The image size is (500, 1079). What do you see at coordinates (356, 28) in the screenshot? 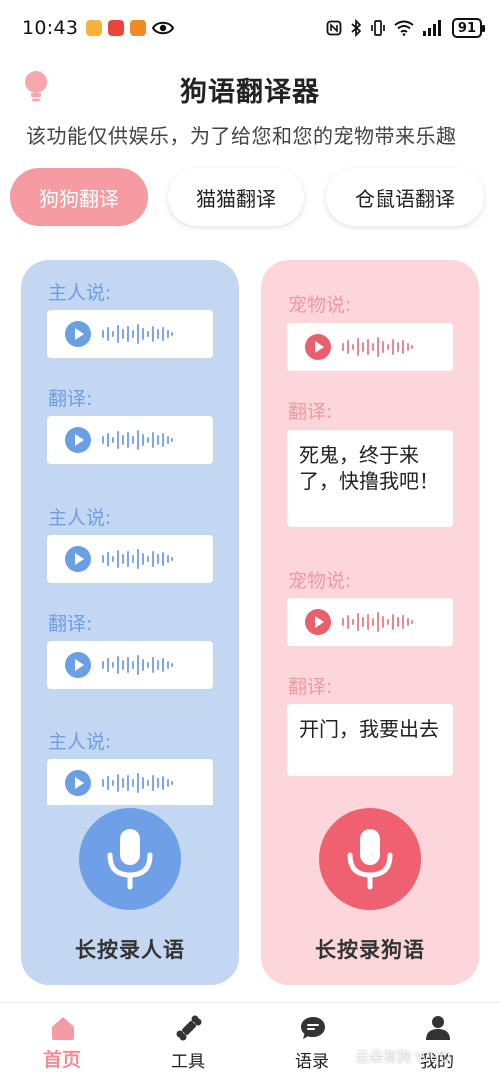
I see `bluetooth-icon` at bounding box center [356, 28].